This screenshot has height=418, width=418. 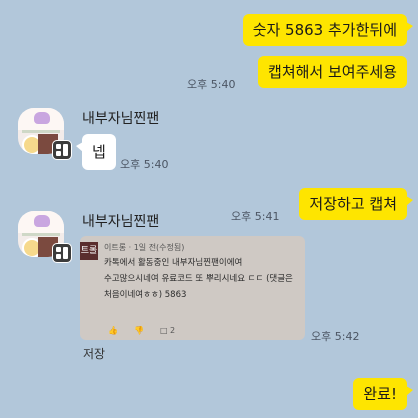 What do you see at coordinates (138, 330) in the screenshot?
I see `thumbs-down-icon: 👎` at bounding box center [138, 330].